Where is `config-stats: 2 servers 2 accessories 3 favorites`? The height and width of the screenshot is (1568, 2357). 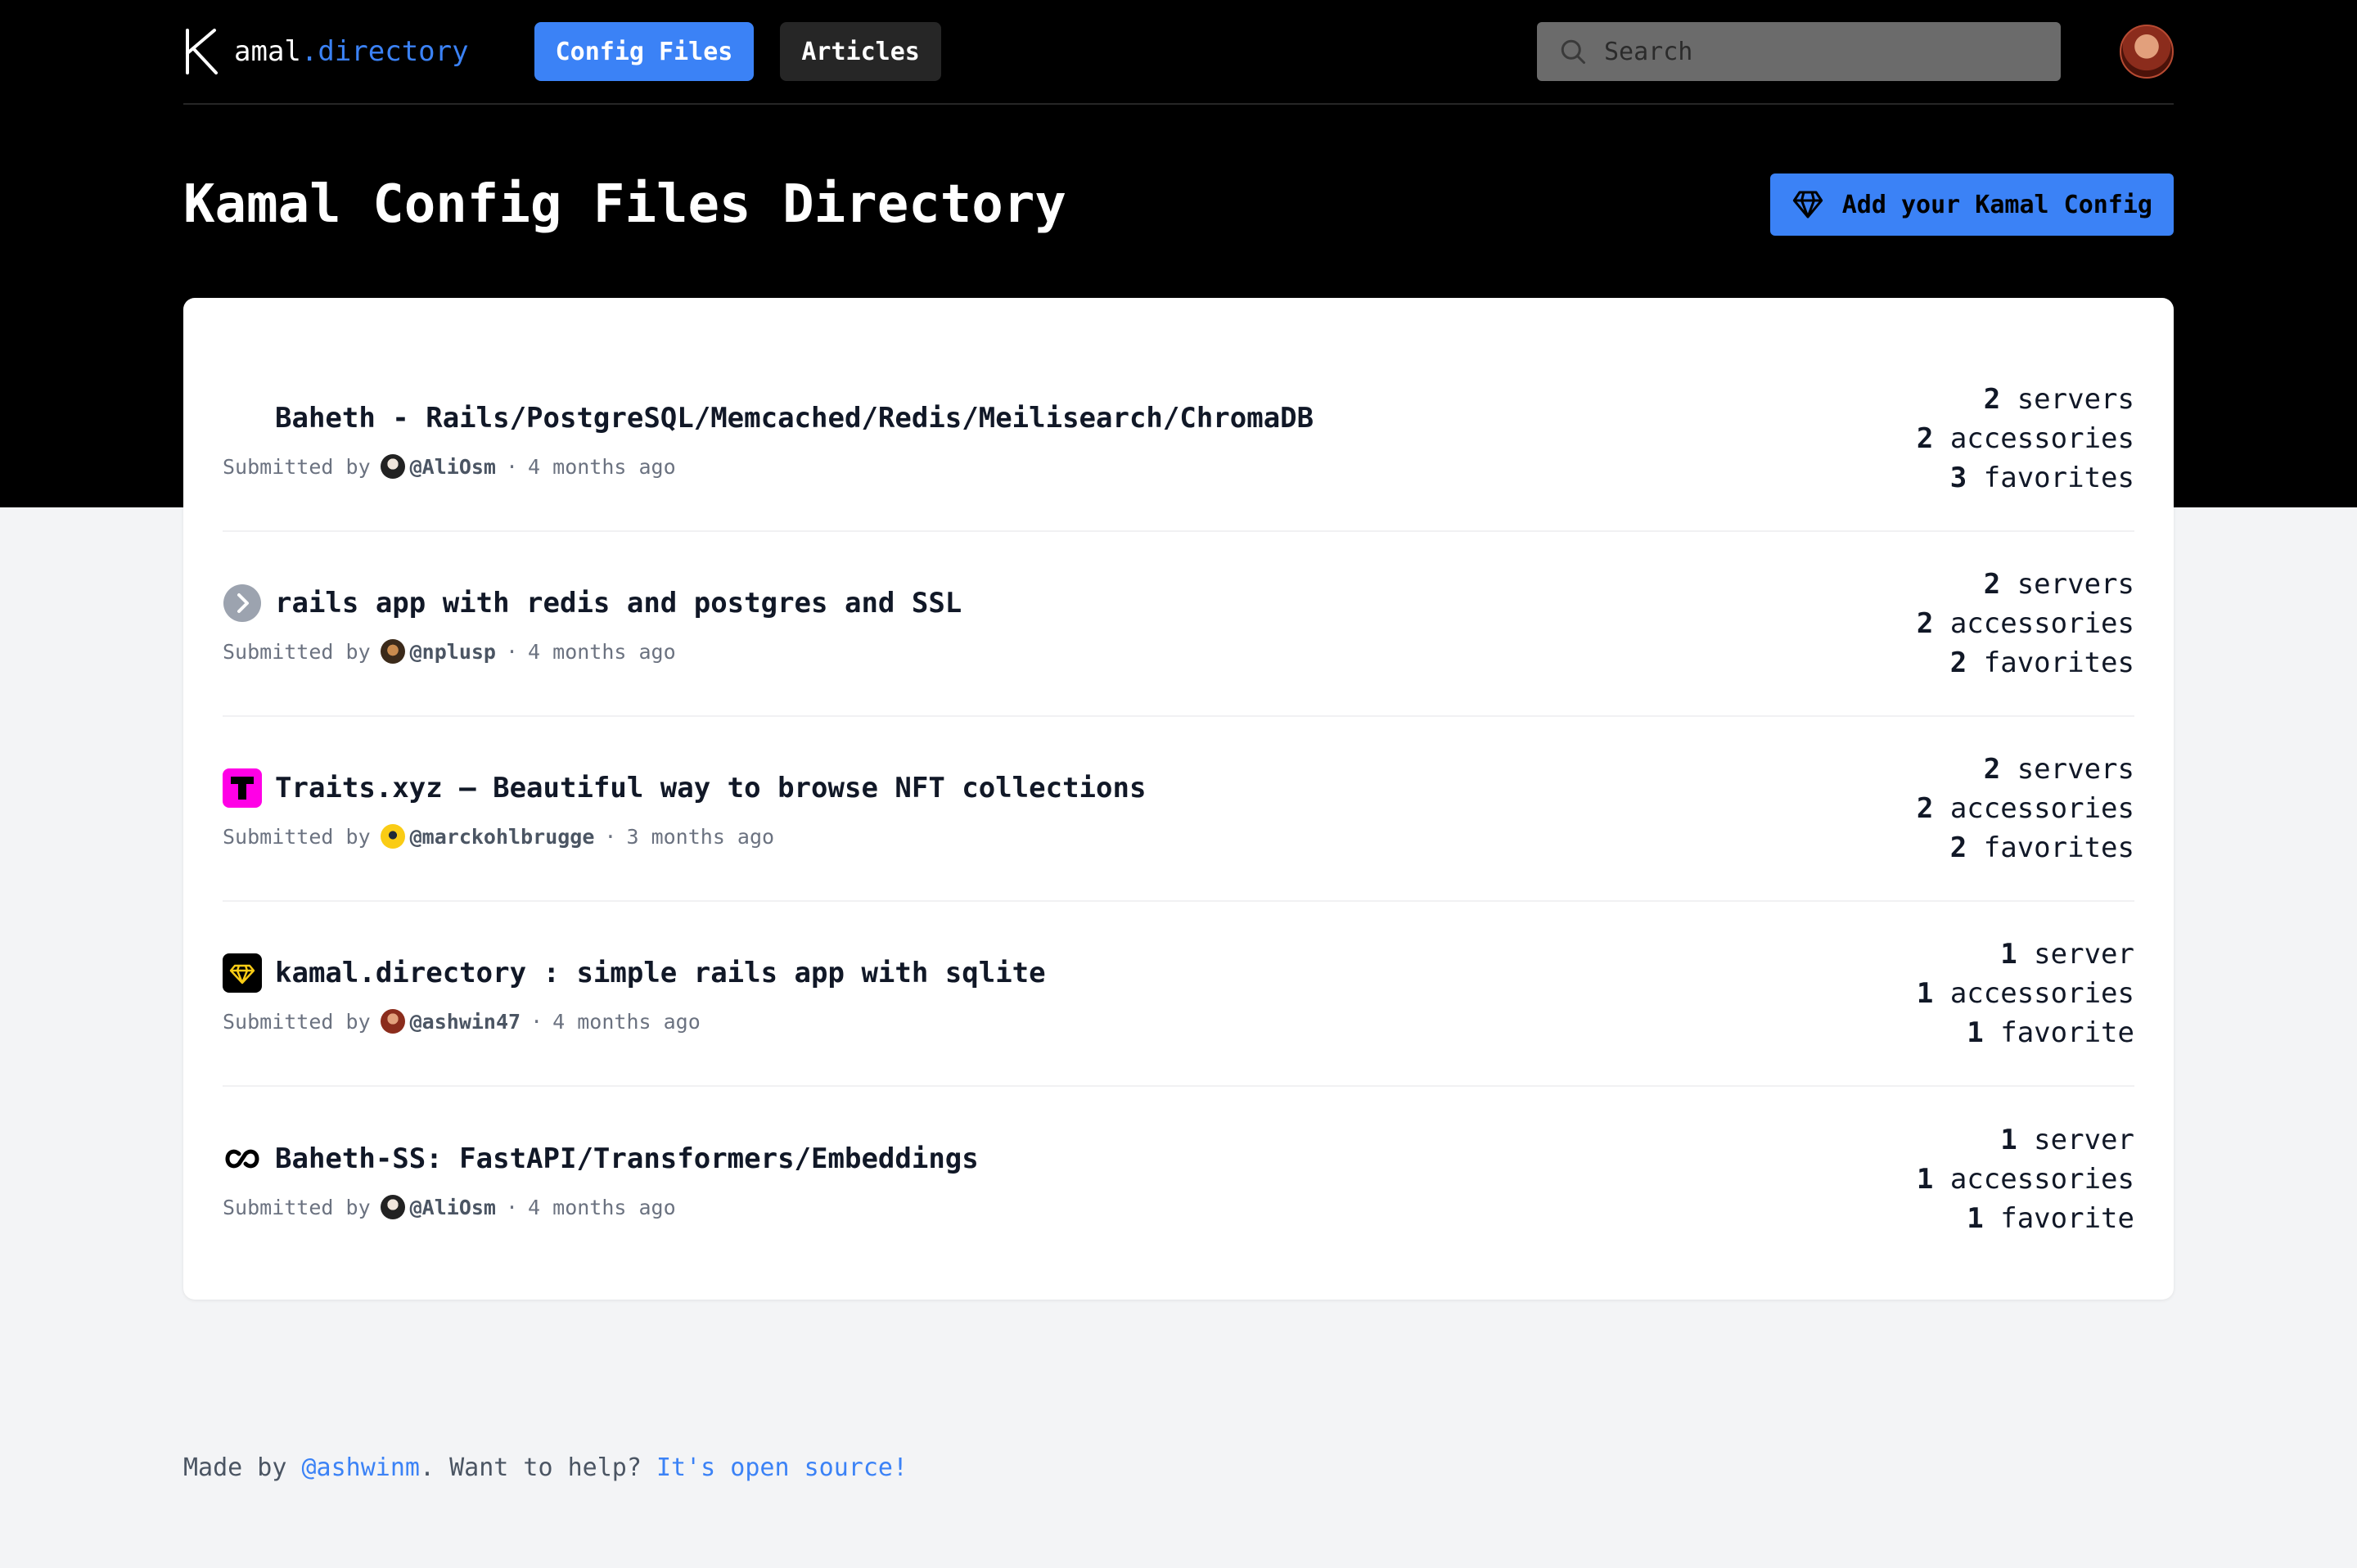
config-stats: 2 servers 2 accessories 3 favorites is located at coordinates (2025, 439).